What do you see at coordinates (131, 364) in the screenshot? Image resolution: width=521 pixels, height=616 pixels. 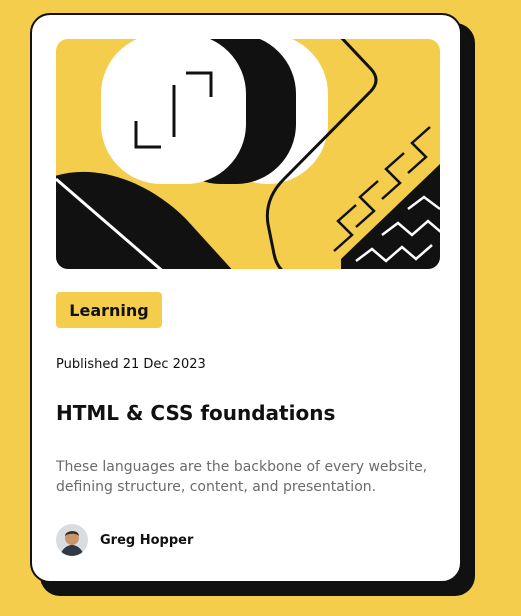 I see `published-date: Published 21 Dec 2023` at bounding box center [131, 364].